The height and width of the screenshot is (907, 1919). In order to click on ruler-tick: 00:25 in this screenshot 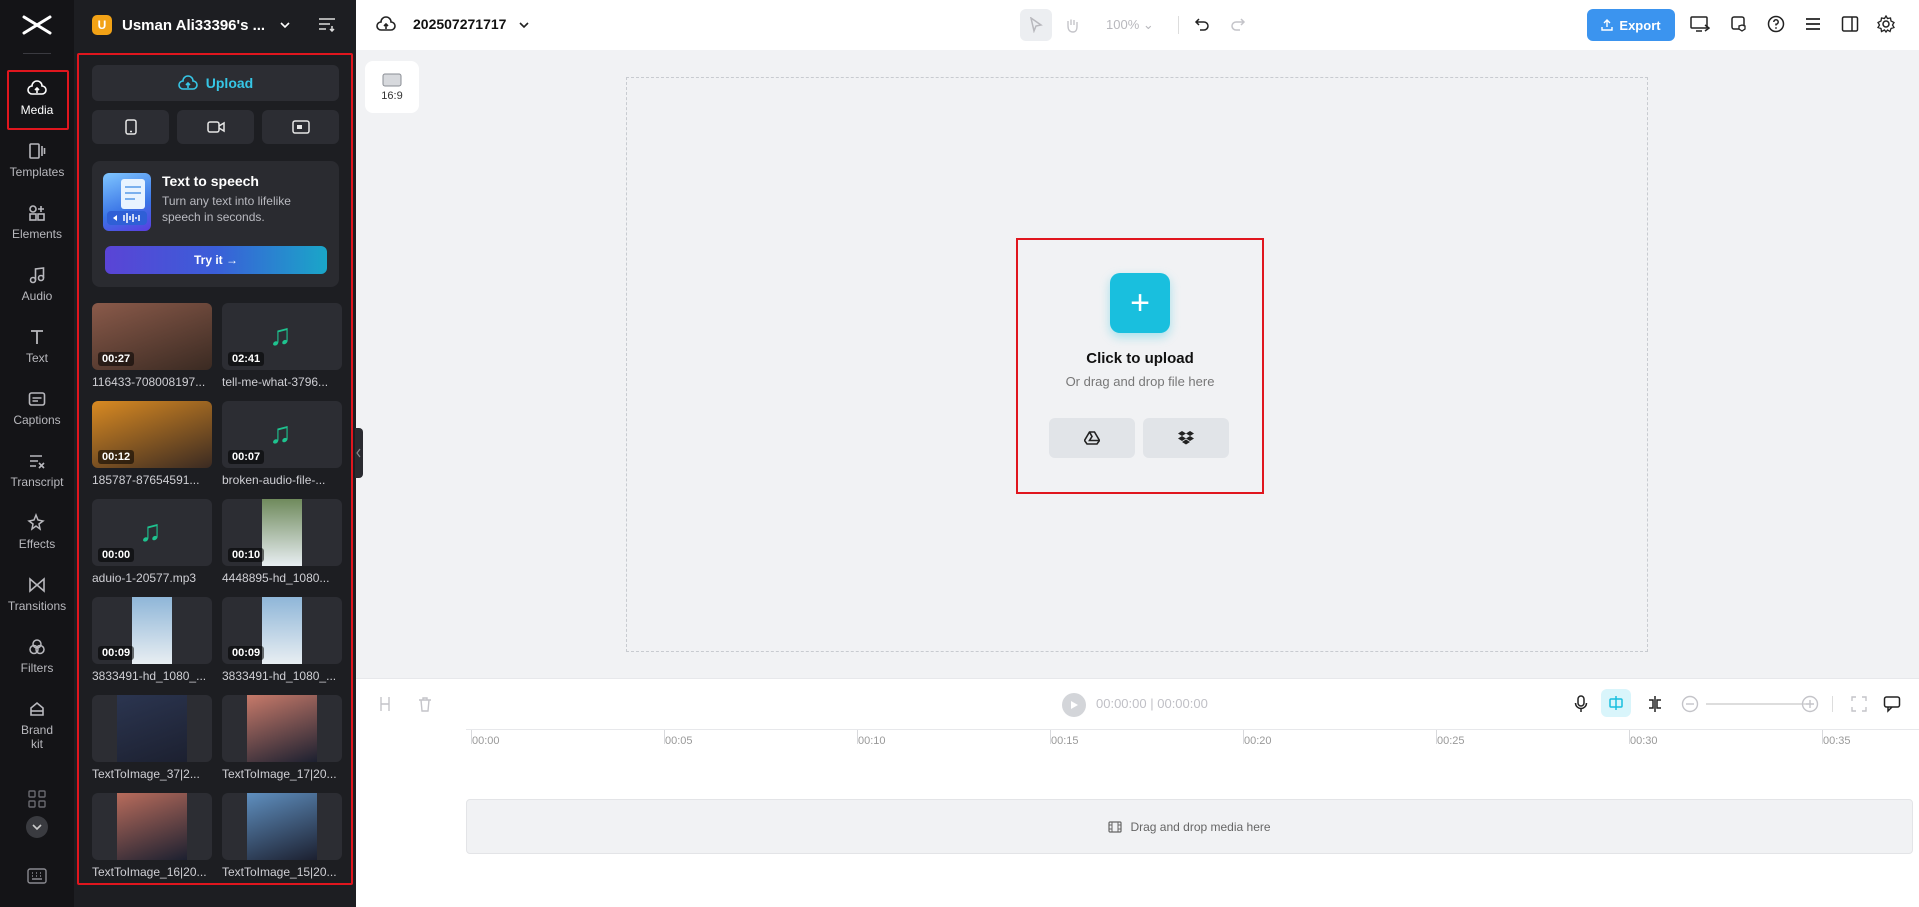, I will do `click(1450, 738)`.